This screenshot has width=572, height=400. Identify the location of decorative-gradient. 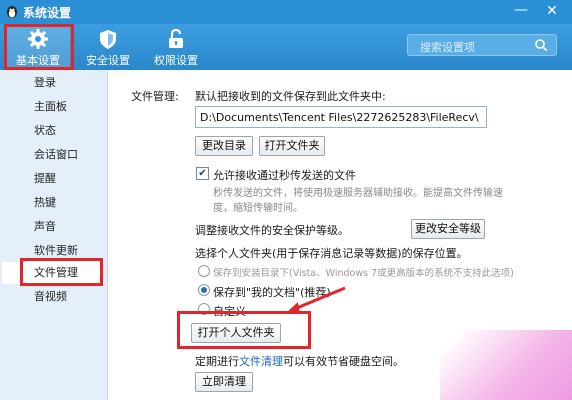
(506, 365).